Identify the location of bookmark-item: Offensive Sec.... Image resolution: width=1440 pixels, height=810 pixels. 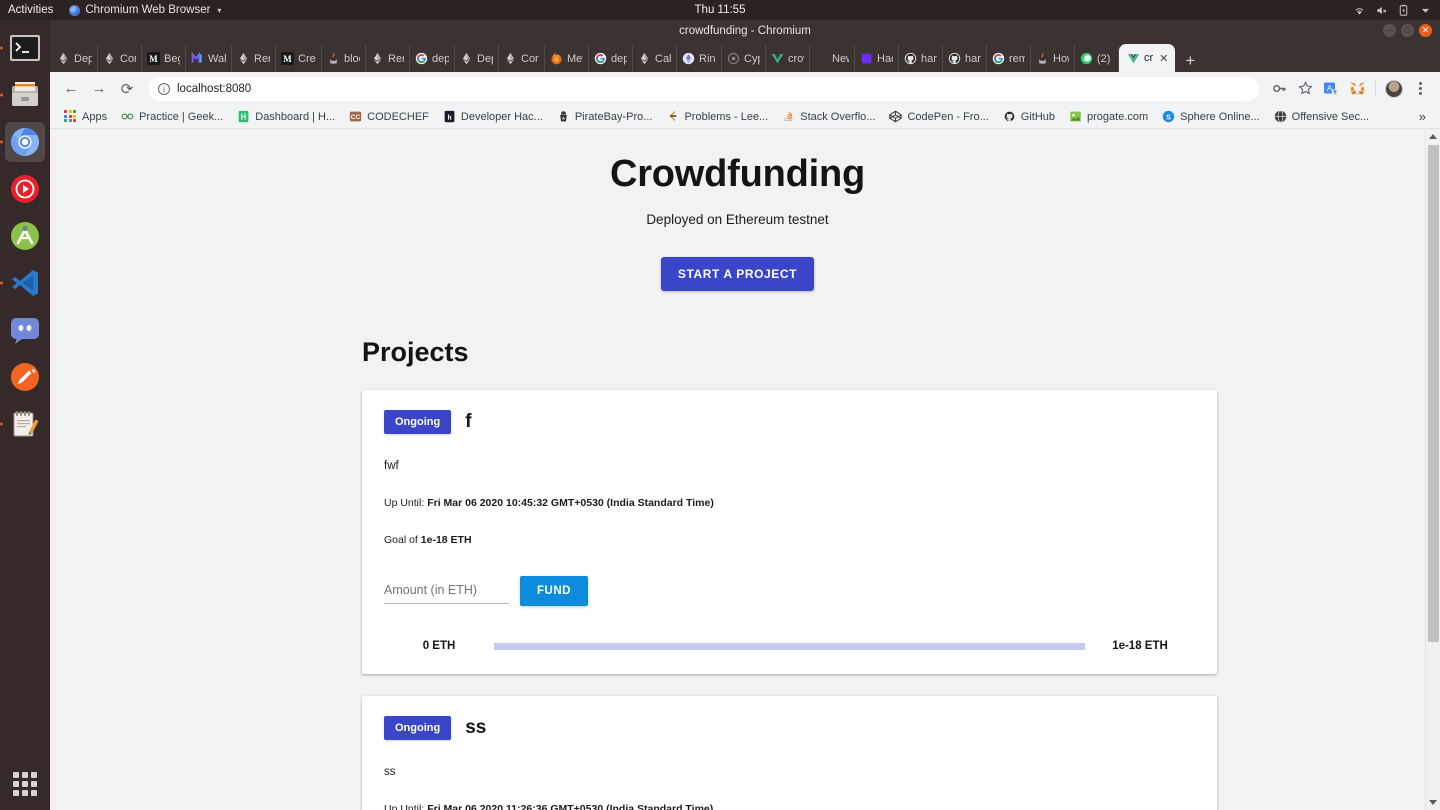
(1321, 116).